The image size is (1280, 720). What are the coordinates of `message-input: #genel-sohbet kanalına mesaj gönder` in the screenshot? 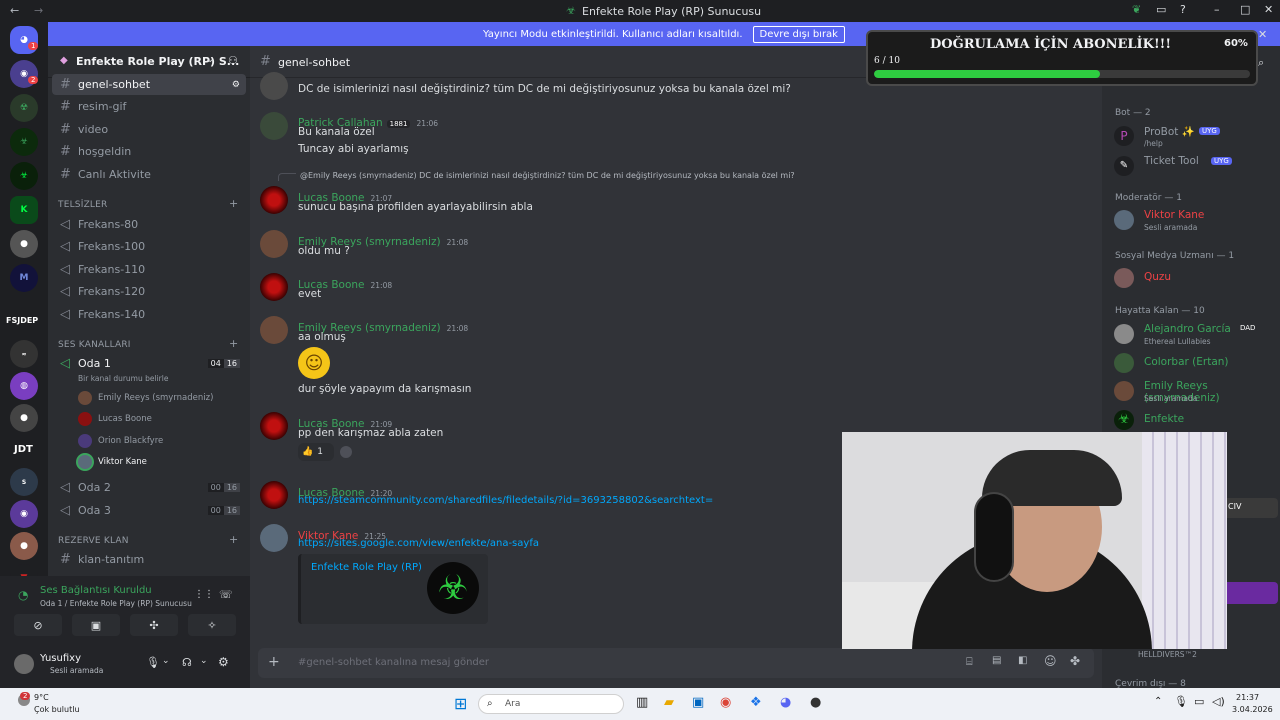 It's located at (393, 662).